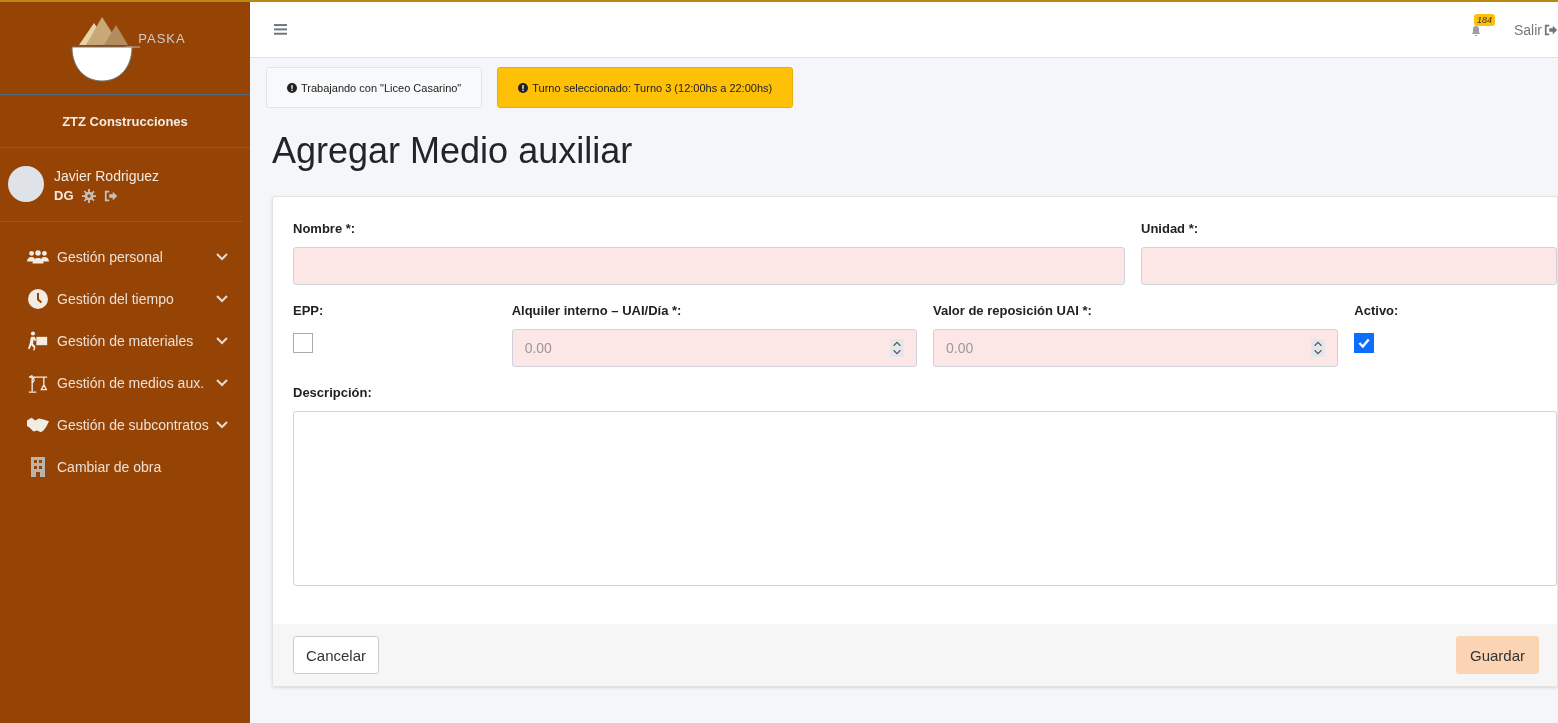  Describe the element at coordinates (116, 299) in the screenshot. I see `nav-label: Gestión del tiempo` at that location.